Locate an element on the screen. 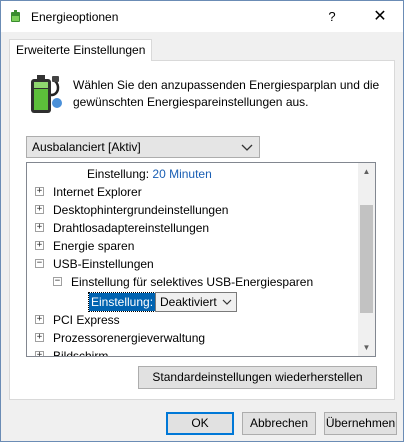 The height and width of the screenshot is (442, 404). power-plan-select: Ausbalanciert [Aktiv] is located at coordinates (143, 147).